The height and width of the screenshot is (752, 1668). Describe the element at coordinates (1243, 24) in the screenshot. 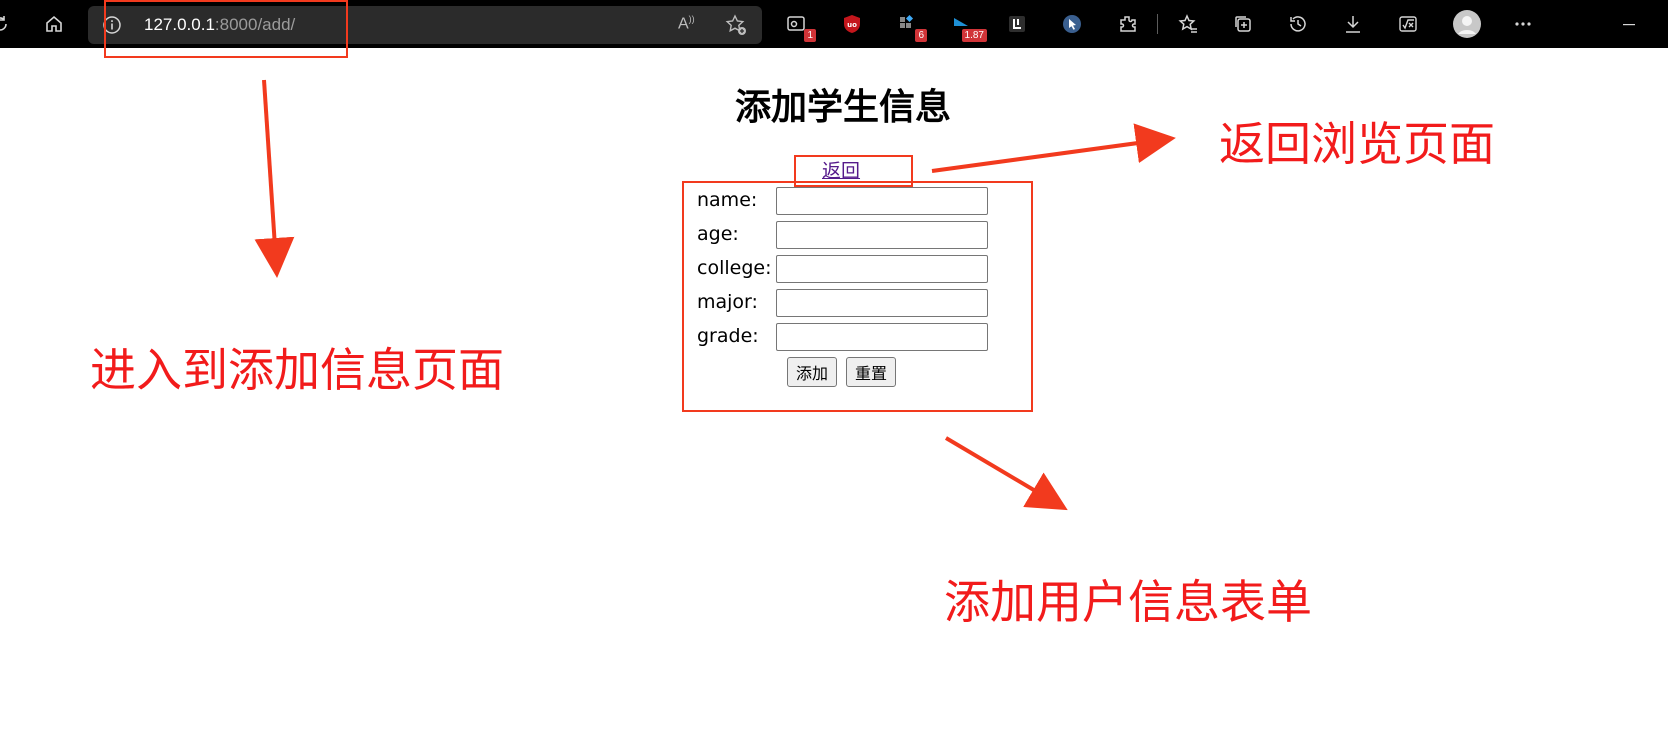

I see `collections-icon` at that location.